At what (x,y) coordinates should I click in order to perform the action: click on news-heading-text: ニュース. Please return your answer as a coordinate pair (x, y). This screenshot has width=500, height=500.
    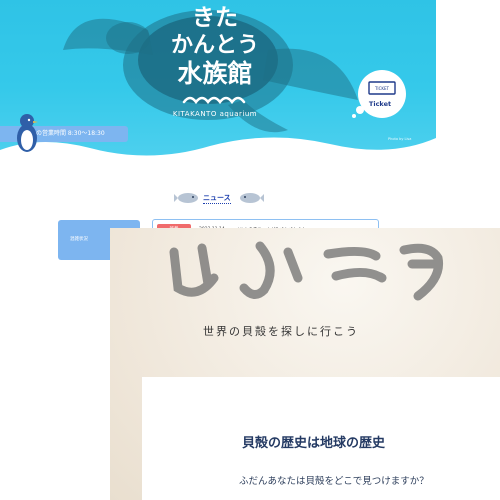
    Looking at the image, I should click on (217, 198).